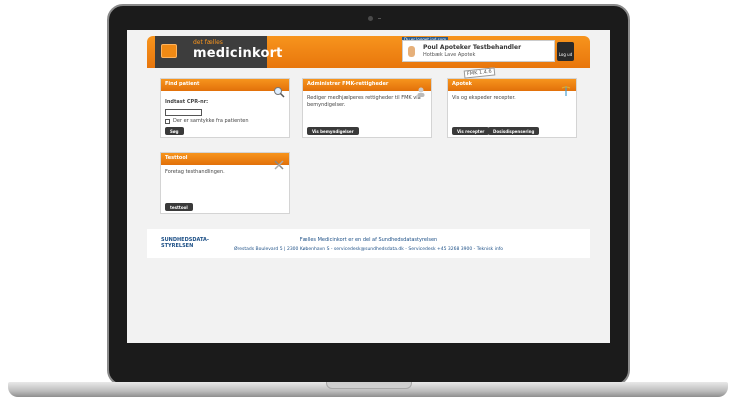 This screenshot has height=403, width=735. Describe the element at coordinates (449, 55) in the screenshot. I see `user-location: Hotbæk Lave Apotek` at that location.